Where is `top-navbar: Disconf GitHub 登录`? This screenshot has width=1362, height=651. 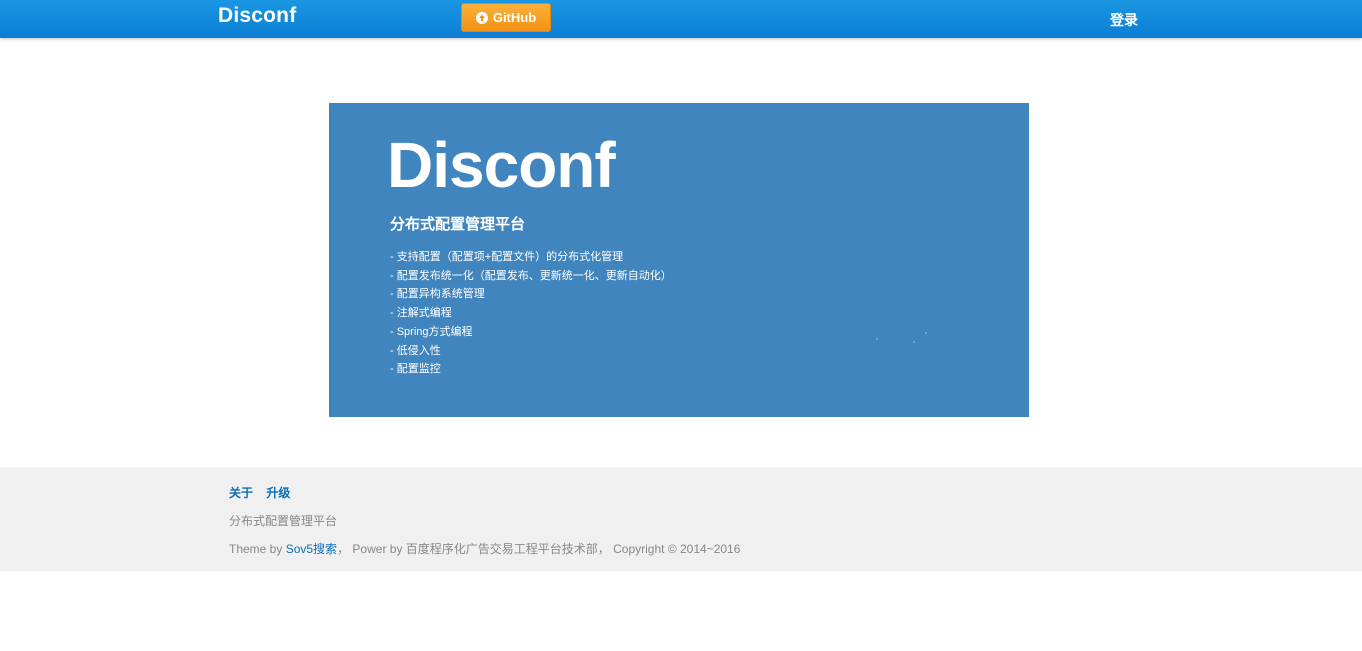 top-navbar: Disconf GitHub 登录 is located at coordinates (681, 19).